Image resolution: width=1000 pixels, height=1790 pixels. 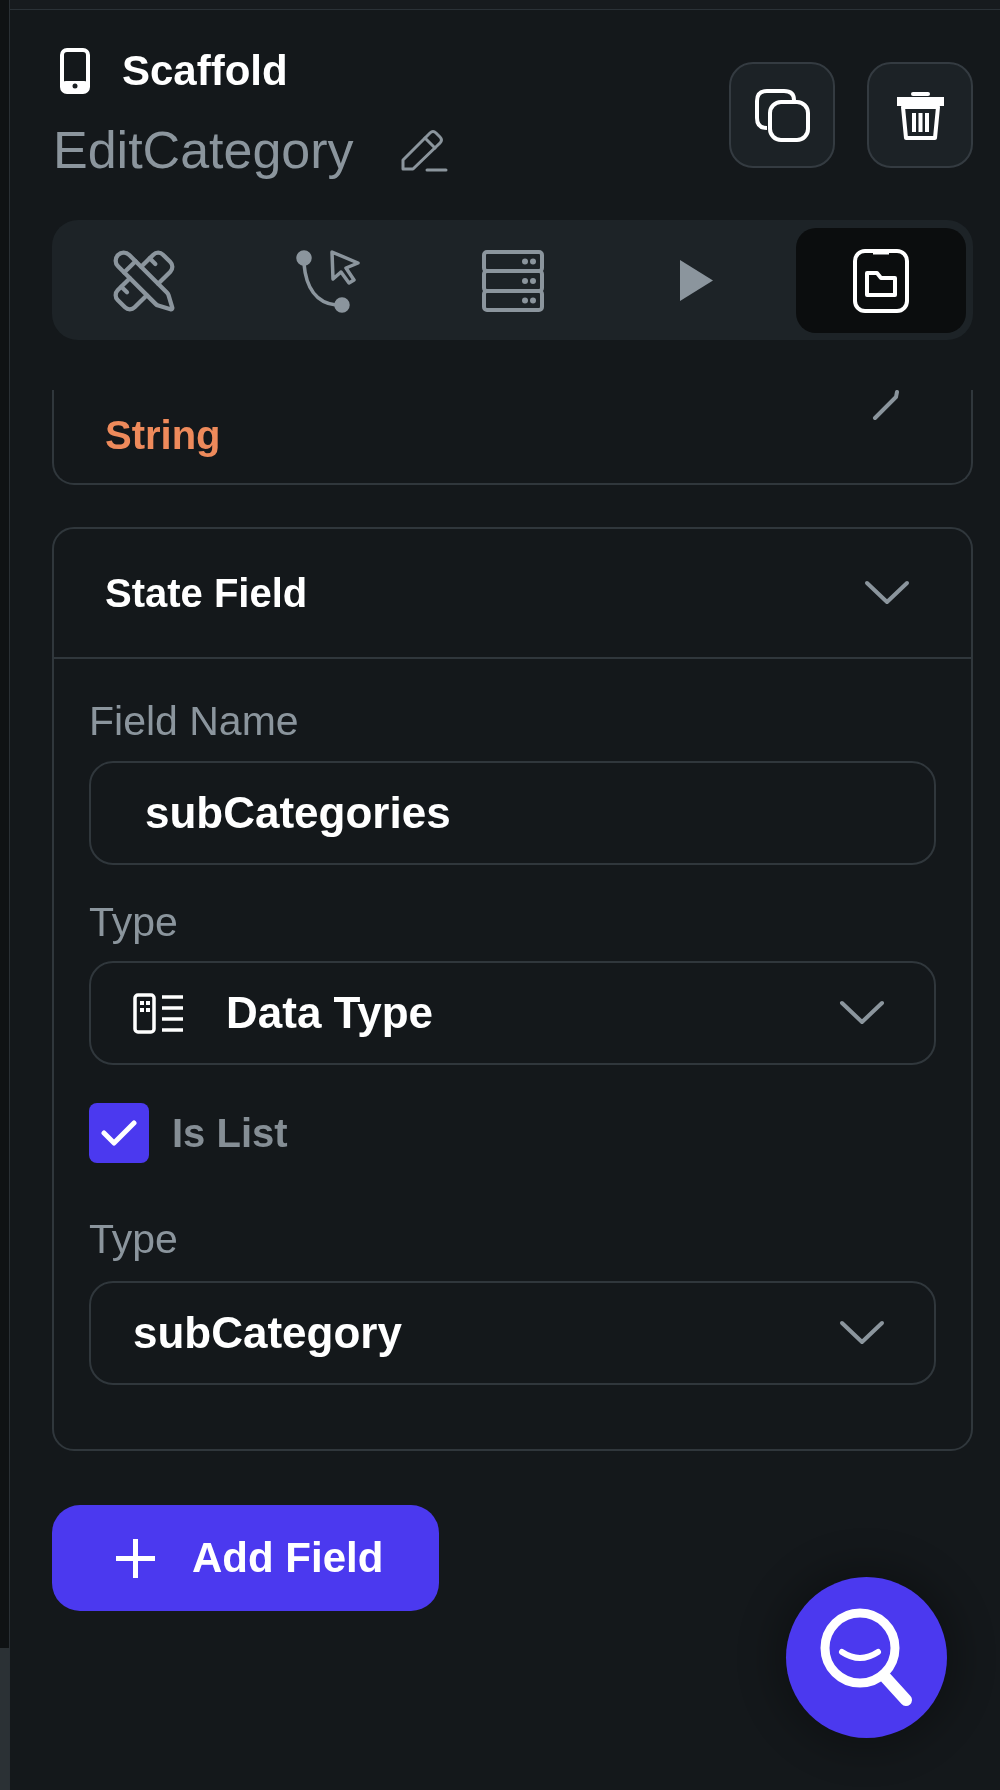 I want to click on search-icon, so click(x=866, y=1657).